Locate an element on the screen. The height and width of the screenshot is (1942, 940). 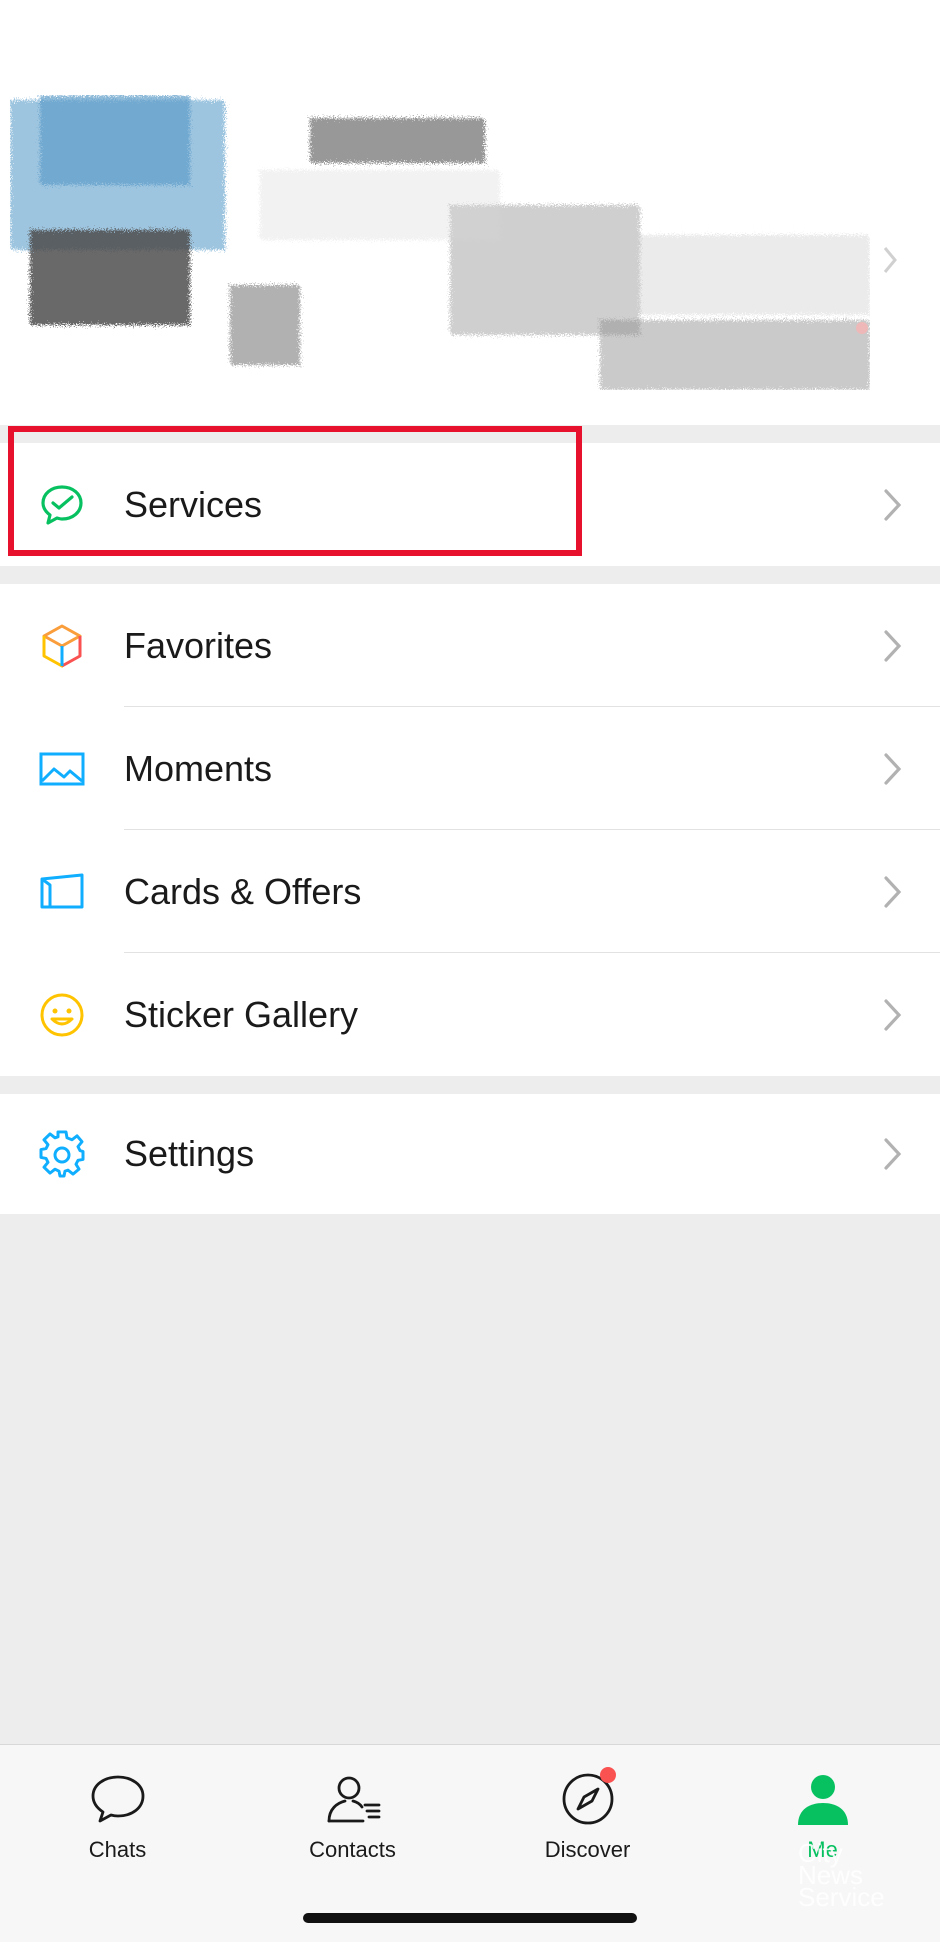
menu-item-services: Services is located at coordinates (470, 504).